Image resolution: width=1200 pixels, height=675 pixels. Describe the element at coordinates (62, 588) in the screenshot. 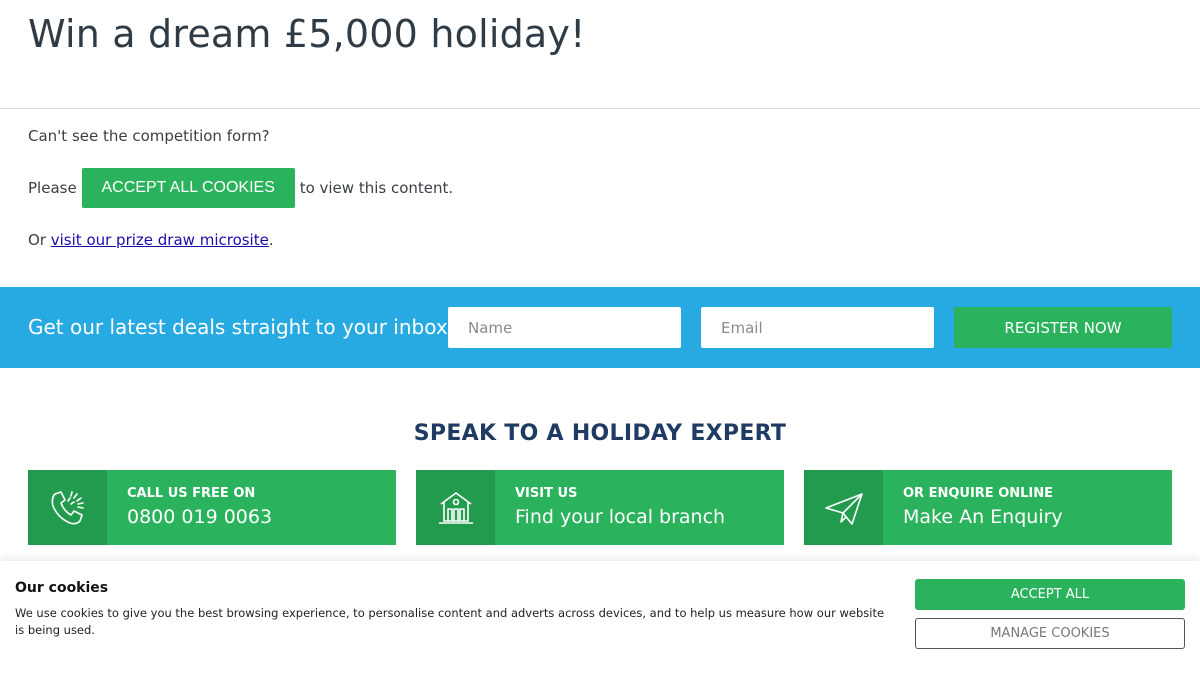

I see `cookie-banner-title: Our cookies` at that location.